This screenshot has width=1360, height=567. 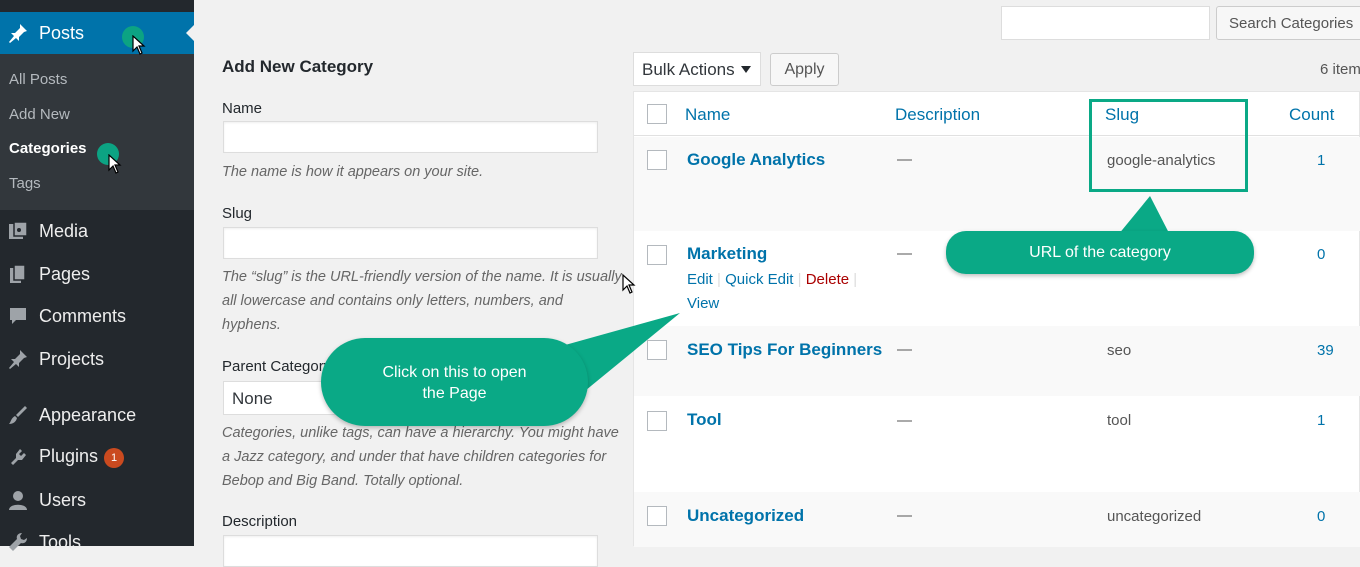 I want to click on click-callout-line: the Page, so click(x=454, y=393).